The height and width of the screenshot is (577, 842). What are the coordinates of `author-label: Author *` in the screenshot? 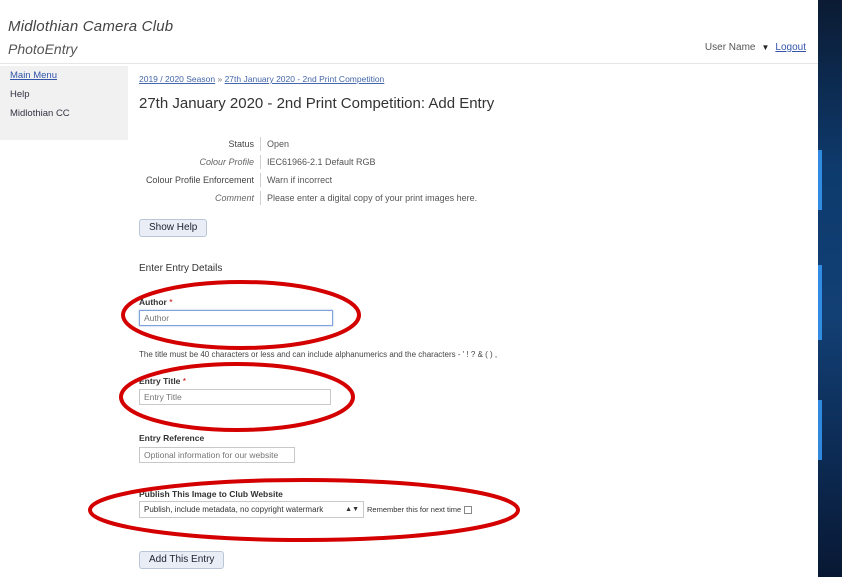 It's located at (156, 302).